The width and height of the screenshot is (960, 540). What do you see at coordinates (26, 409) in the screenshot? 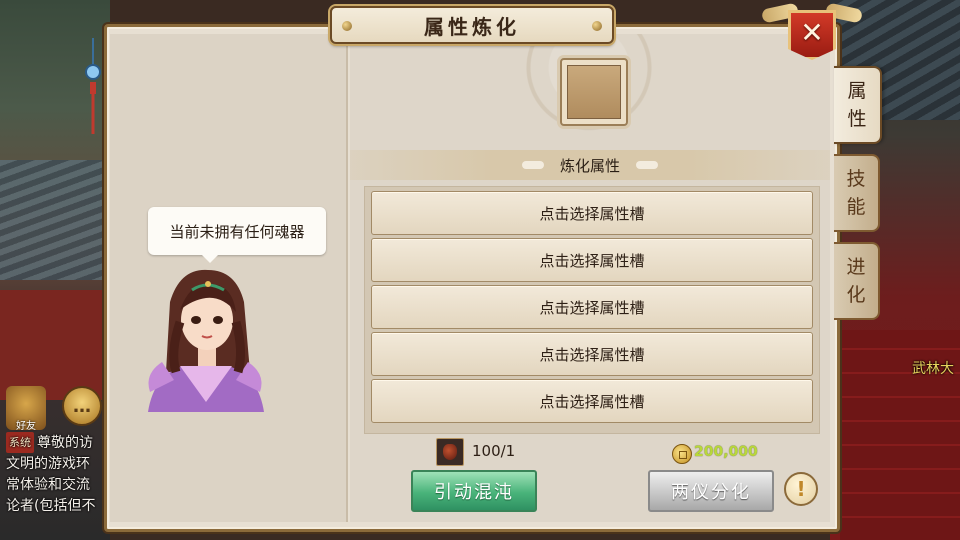
I see `friends-button: 好友` at bounding box center [26, 409].